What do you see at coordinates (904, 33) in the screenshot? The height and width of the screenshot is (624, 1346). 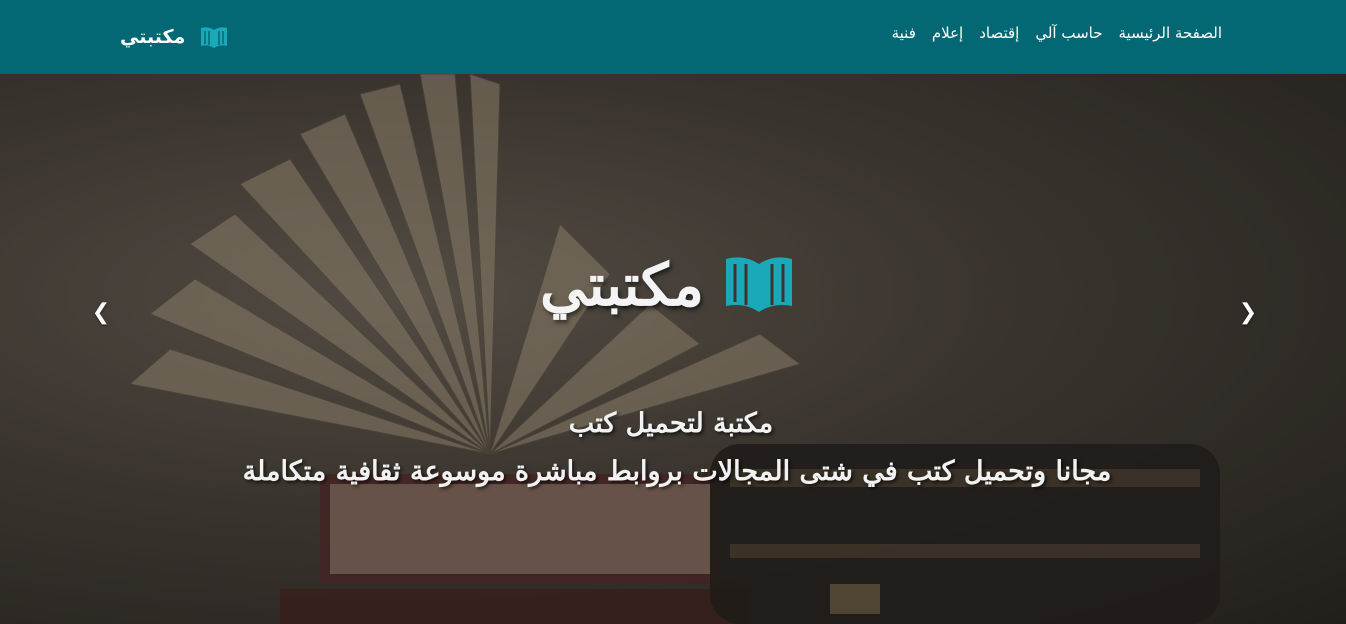 I see `nav-link-art: فنية` at bounding box center [904, 33].